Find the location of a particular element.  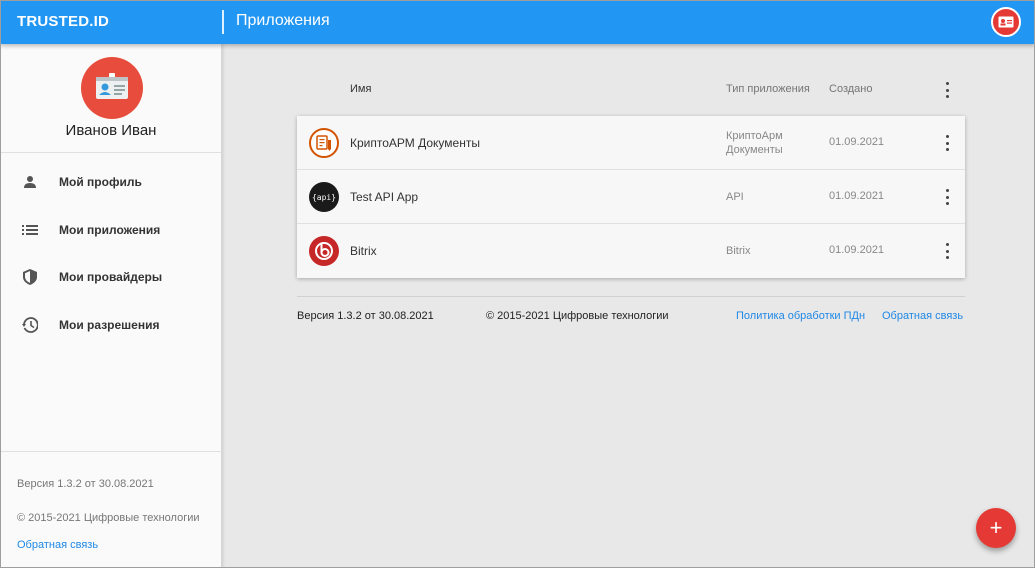

profile-block: Иванов Иван is located at coordinates (110, 98).